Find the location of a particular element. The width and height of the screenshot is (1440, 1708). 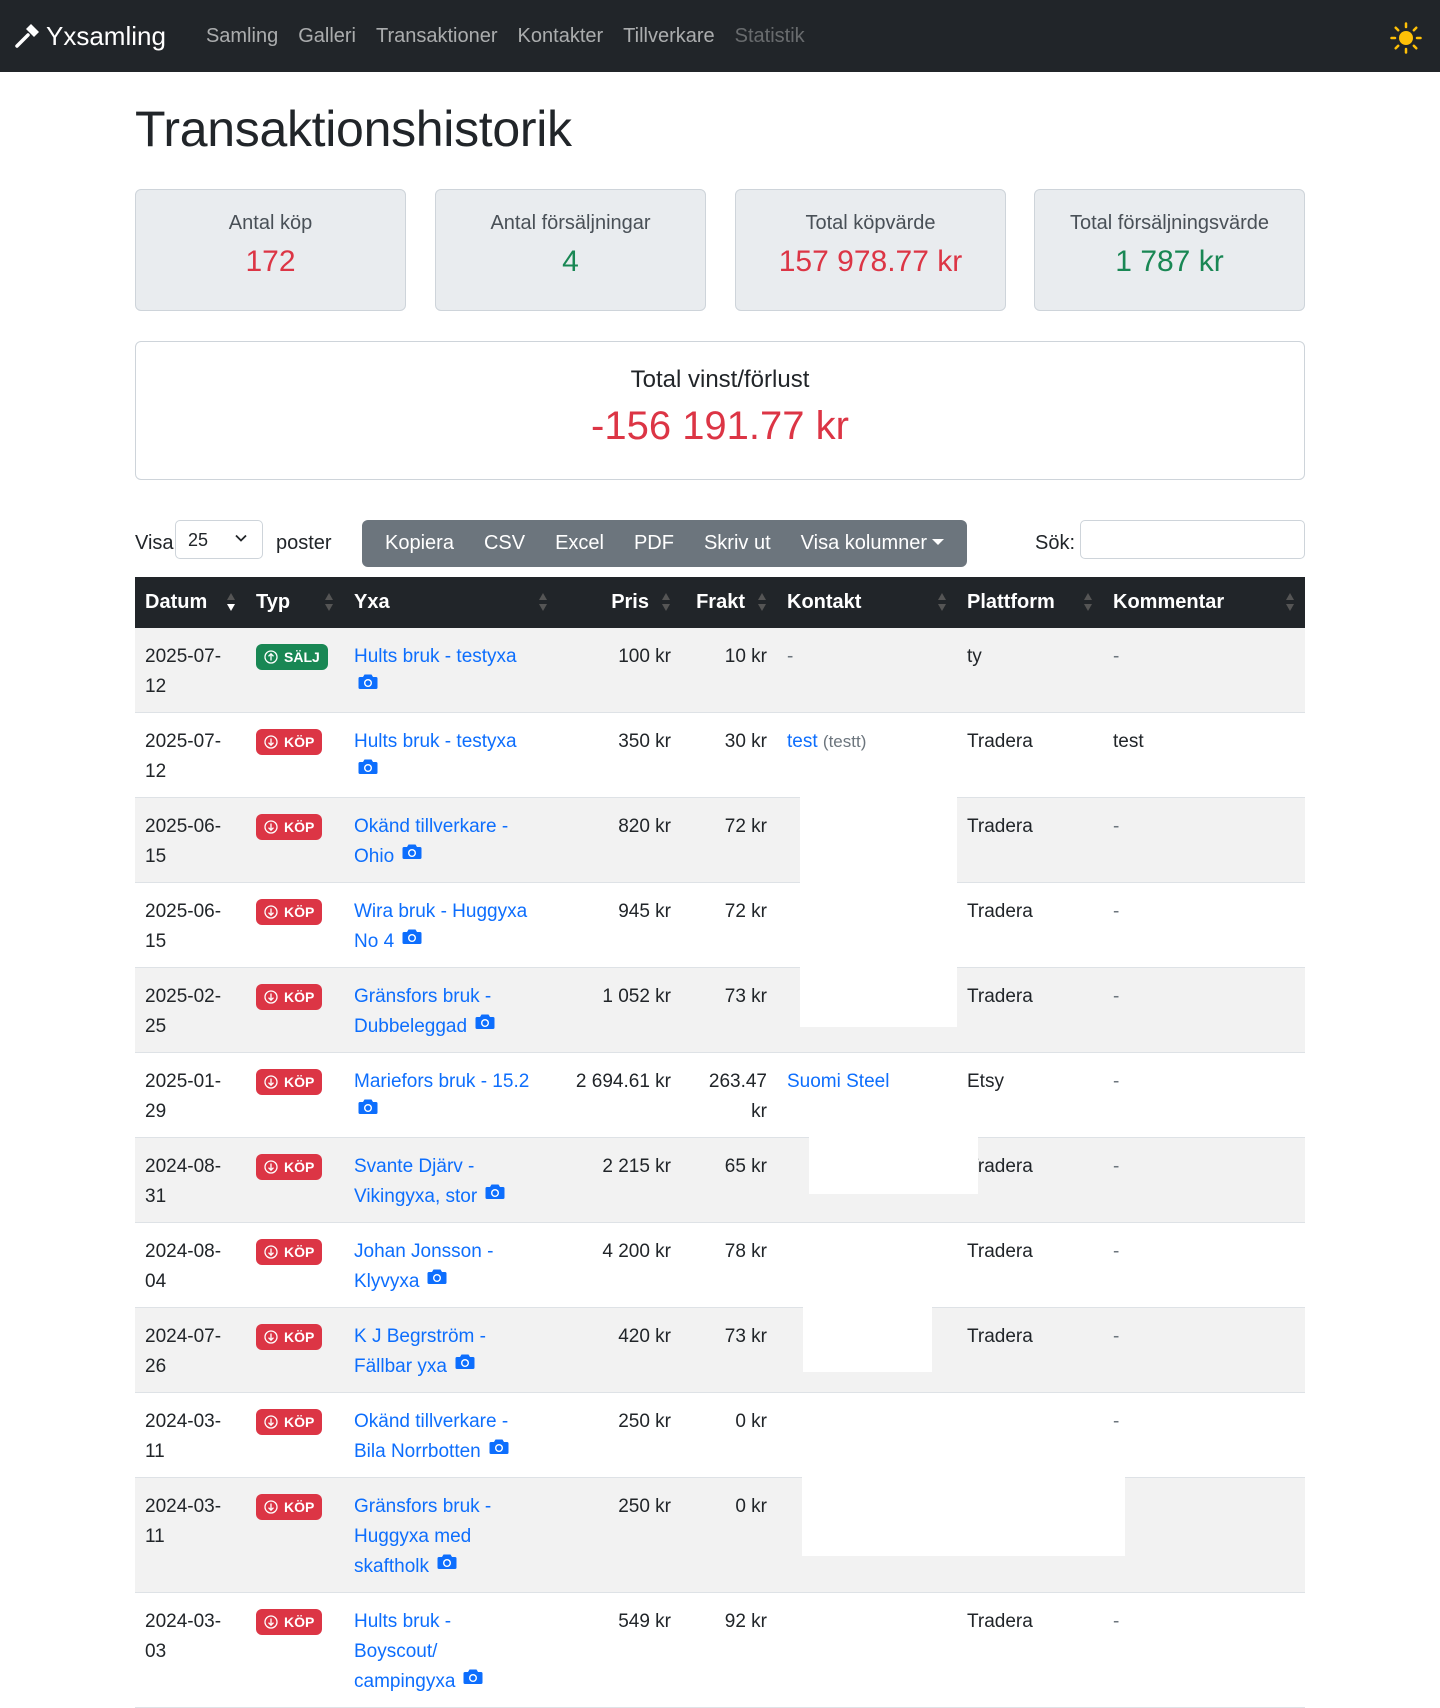

stat-card-purchases: Antal köp 172 is located at coordinates (270, 250).